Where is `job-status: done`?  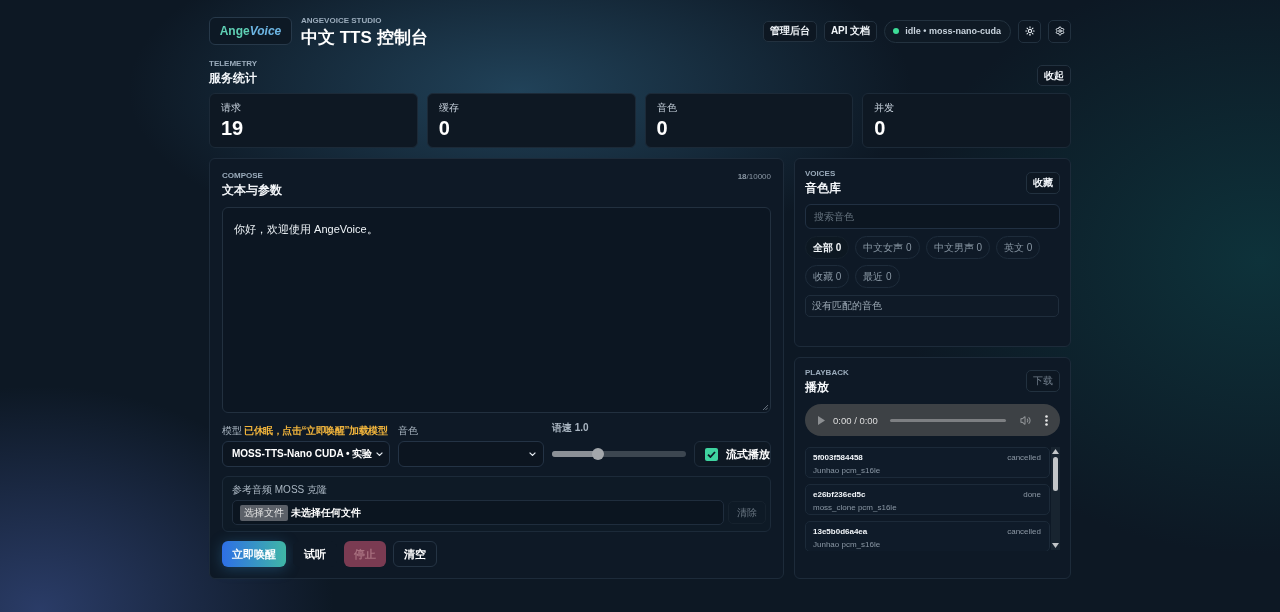
job-status: done is located at coordinates (1032, 495).